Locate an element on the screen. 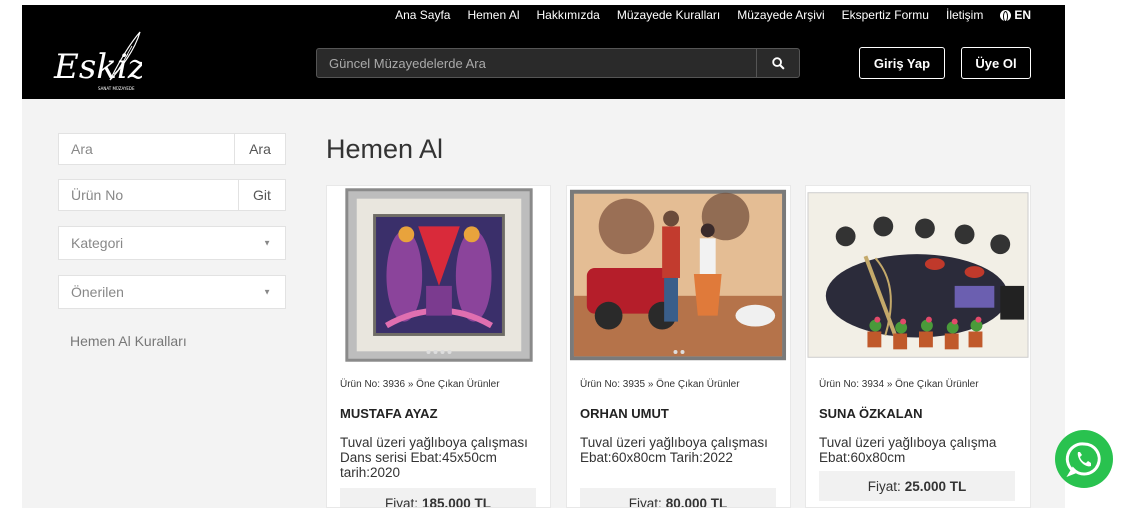 This screenshot has height=508, width=1121. artist-name: MUSTAFA AYAZ is located at coordinates (389, 413).